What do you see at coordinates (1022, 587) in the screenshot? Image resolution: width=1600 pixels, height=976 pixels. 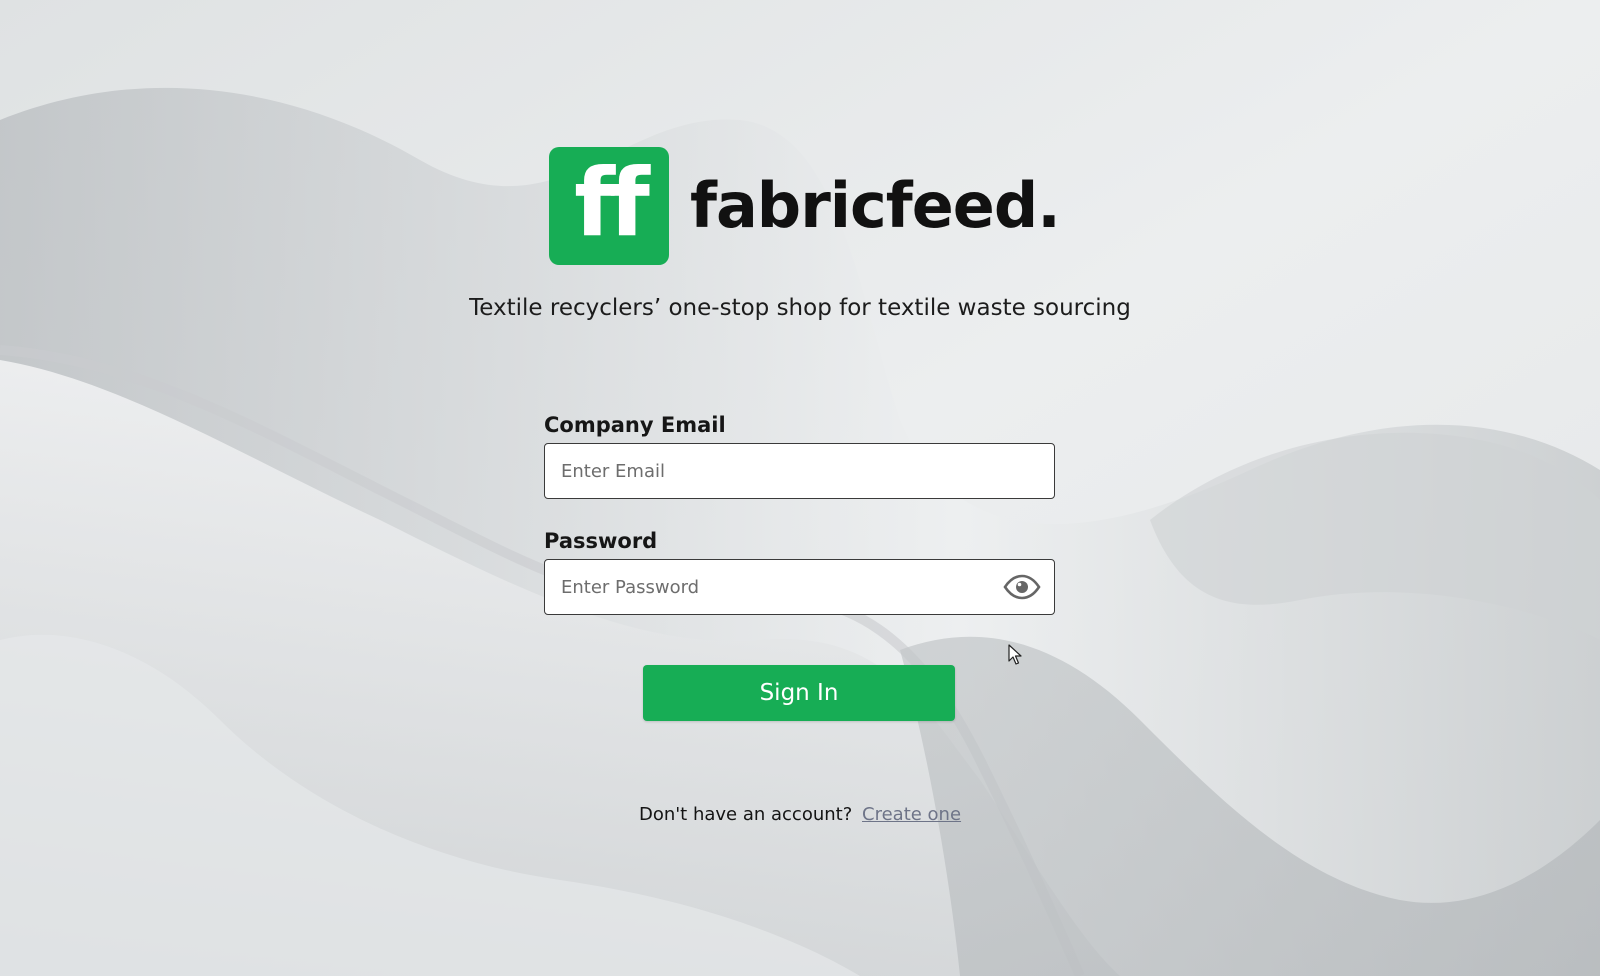 I see `eye-icon` at bounding box center [1022, 587].